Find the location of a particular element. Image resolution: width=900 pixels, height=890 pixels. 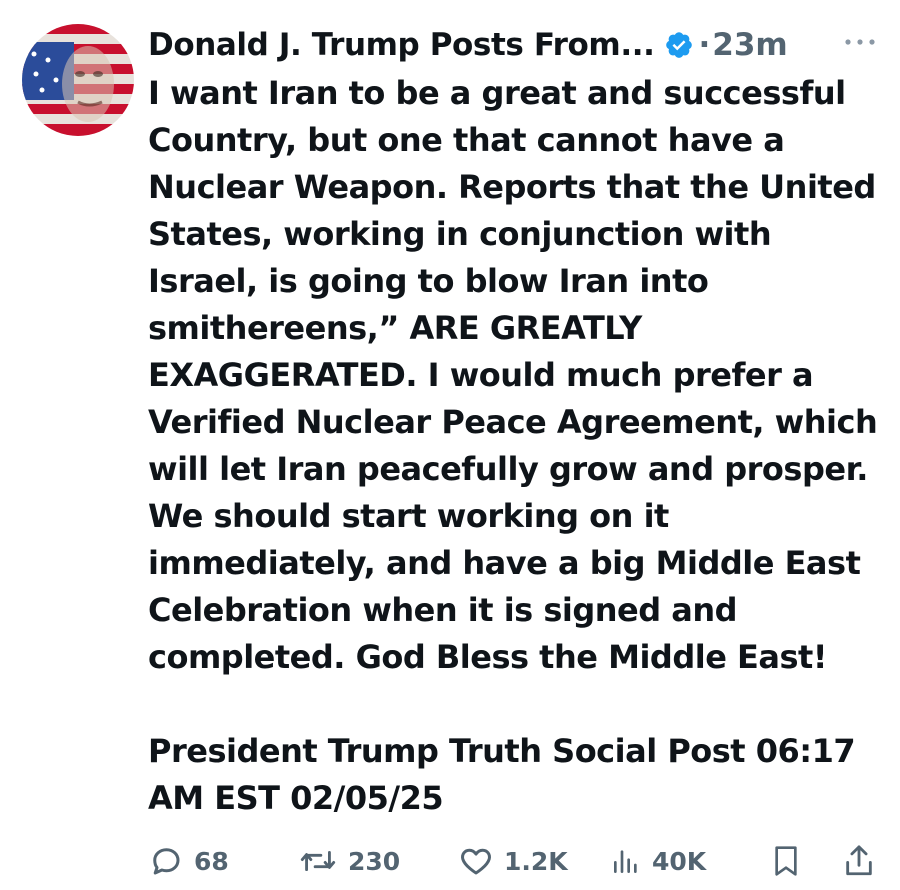

heart-icon is located at coordinates (476, 861).